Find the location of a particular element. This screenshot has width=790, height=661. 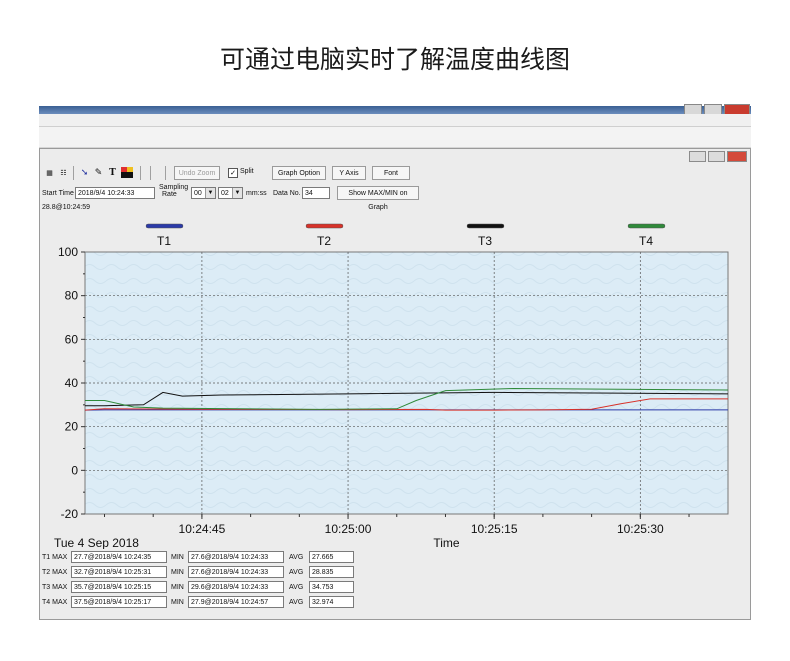

undo-zoom-button: Undo Zoom is located at coordinates (197, 173).